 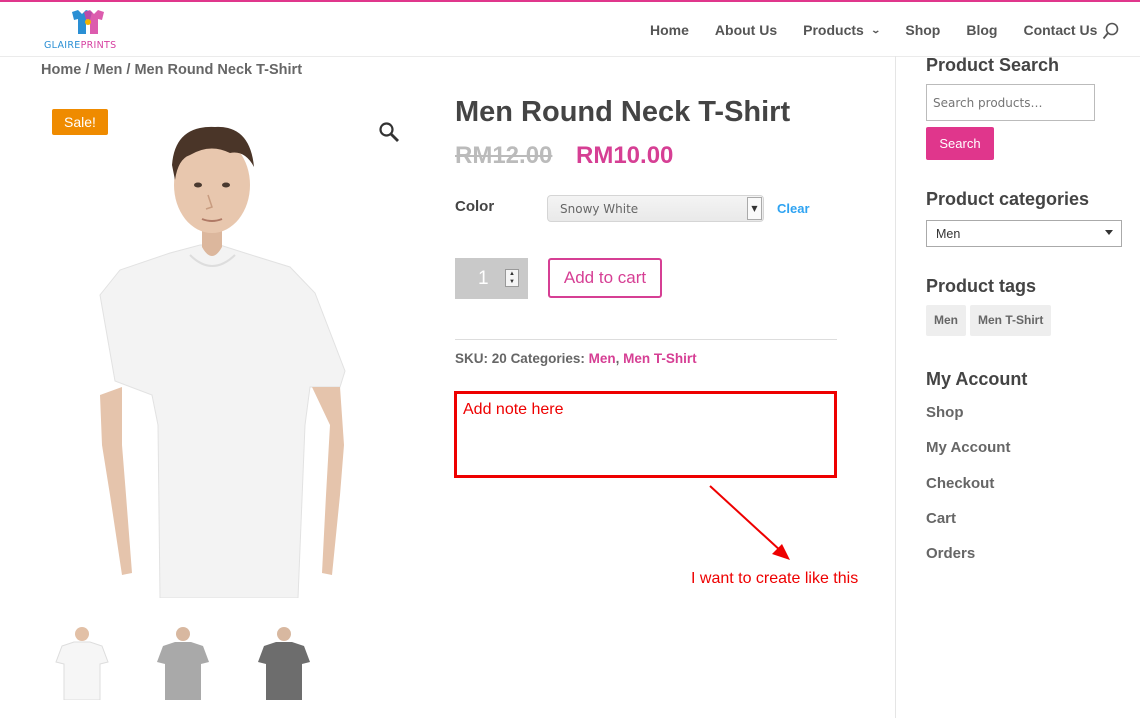 I want to click on product-tags: Men Men T-Shirt, so click(x=990, y=320).